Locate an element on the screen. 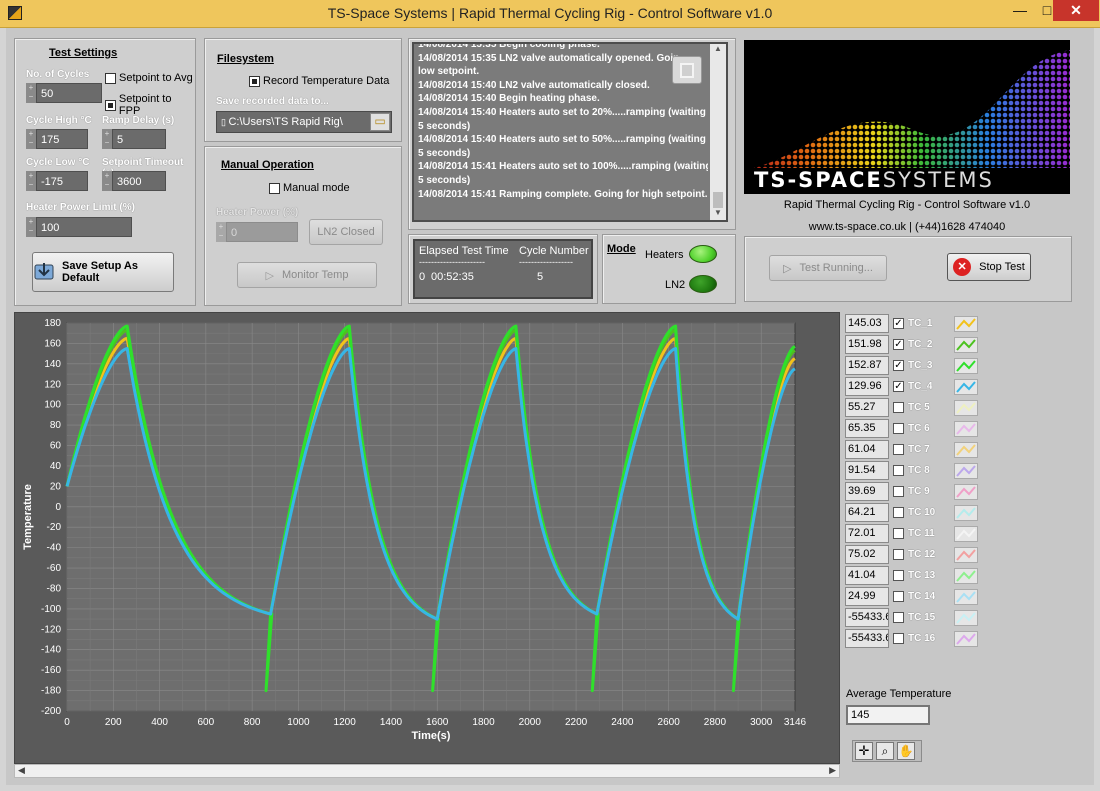 This screenshot has width=1100, height=791. elapsed-days: 0 is located at coordinates (422, 277).